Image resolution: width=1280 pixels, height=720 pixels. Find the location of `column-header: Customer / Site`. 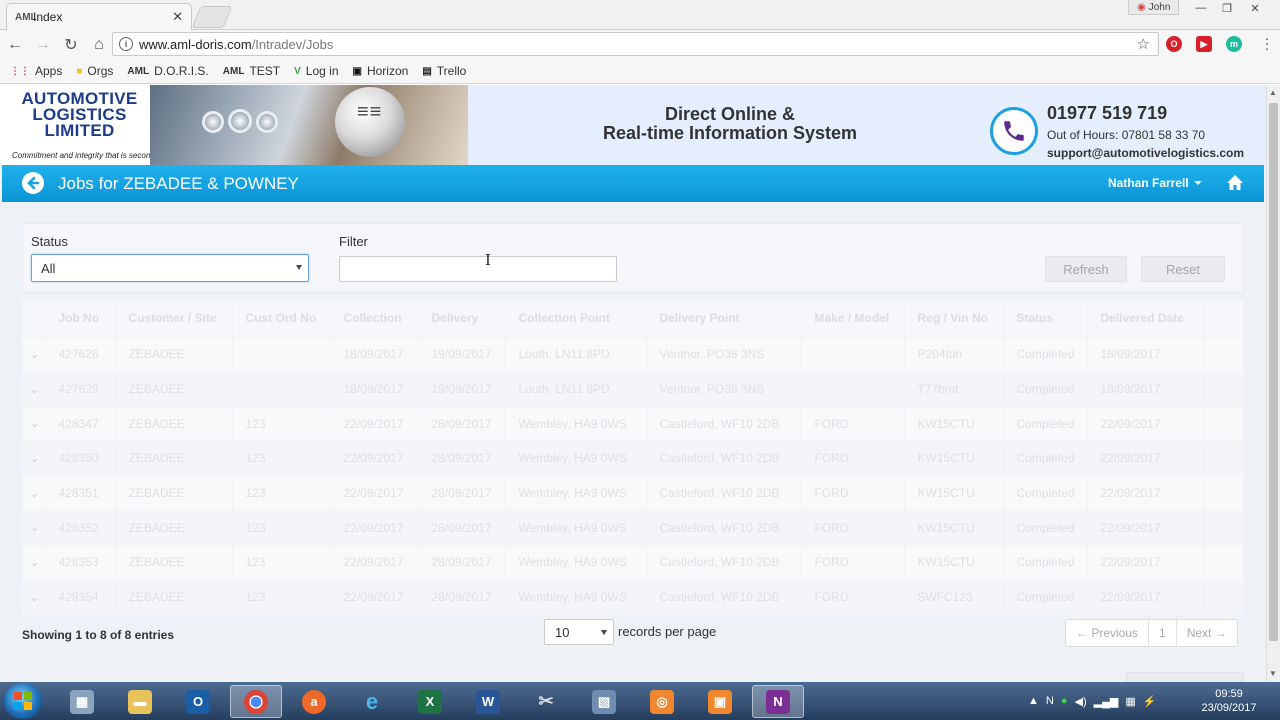

column-header: Customer / Site is located at coordinates (174, 318).